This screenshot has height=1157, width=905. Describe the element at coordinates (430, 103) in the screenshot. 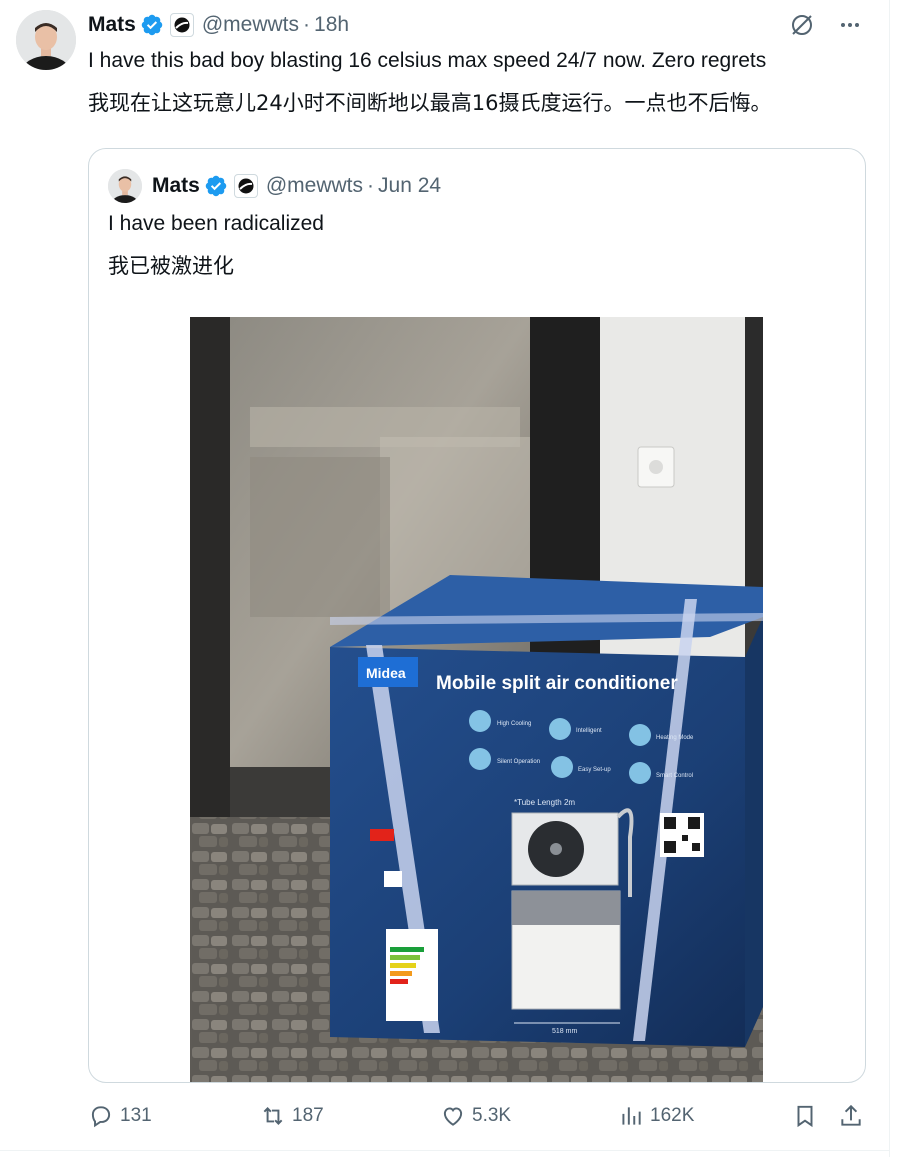

I see `tweet-translation: 我现在让这玩意儿24小时不间断地以最高16摄氏度运行。一点也不后悔。` at that location.